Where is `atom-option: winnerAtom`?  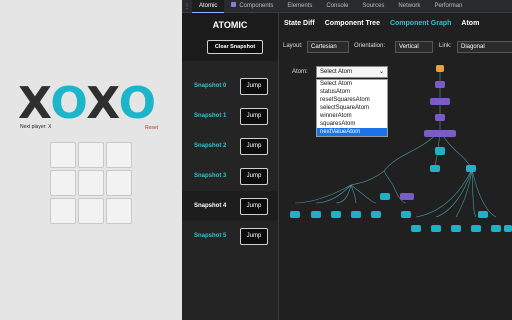 atom-option: winnerAtom is located at coordinates (352, 116).